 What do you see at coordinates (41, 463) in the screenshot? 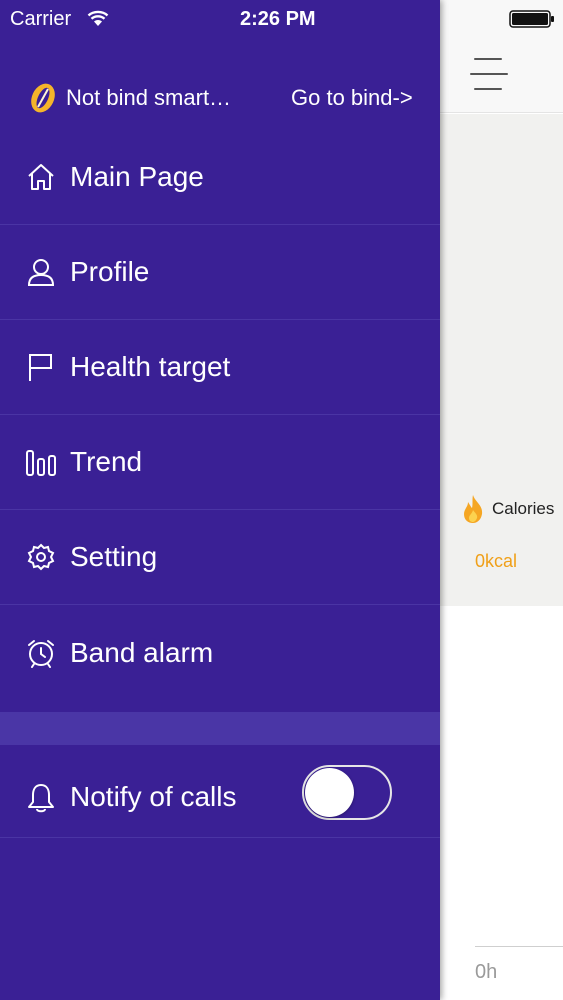
I see `bar-chart-icon` at bounding box center [41, 463].